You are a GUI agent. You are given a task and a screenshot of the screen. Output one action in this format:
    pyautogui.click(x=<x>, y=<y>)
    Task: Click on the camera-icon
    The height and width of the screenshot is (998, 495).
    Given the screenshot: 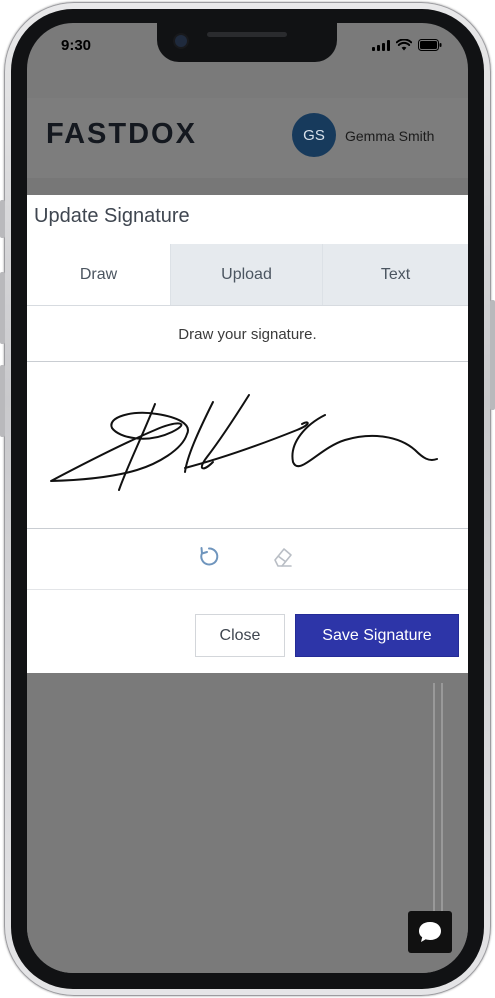 What is the action you would take?
    pyautogui.click(x=181, y=41)
    